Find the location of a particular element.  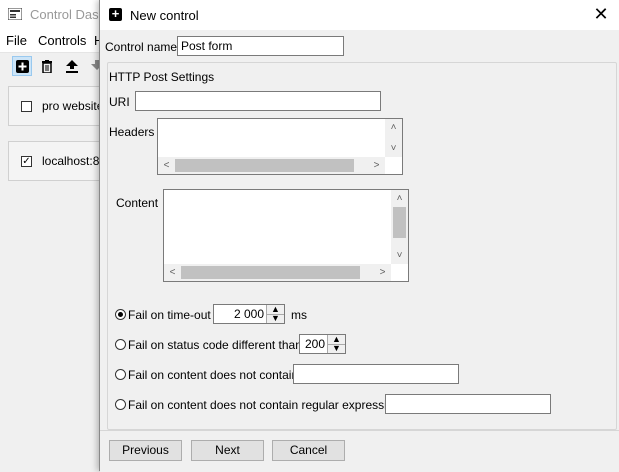

fail-on-content-radio is located at coordinates (120, 374).